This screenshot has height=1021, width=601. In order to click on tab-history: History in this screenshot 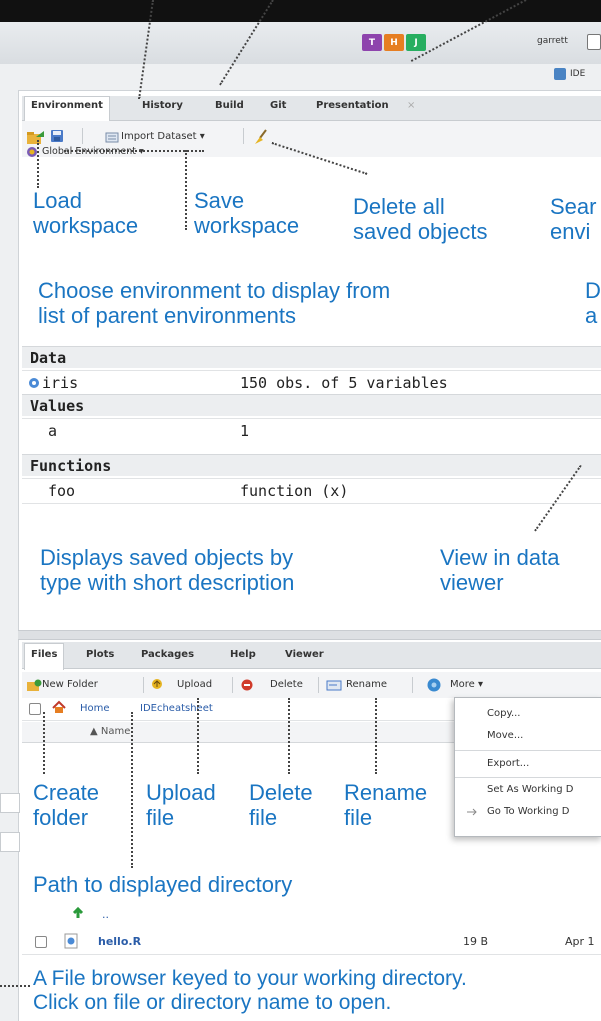, I will do `click(162, 105)`.